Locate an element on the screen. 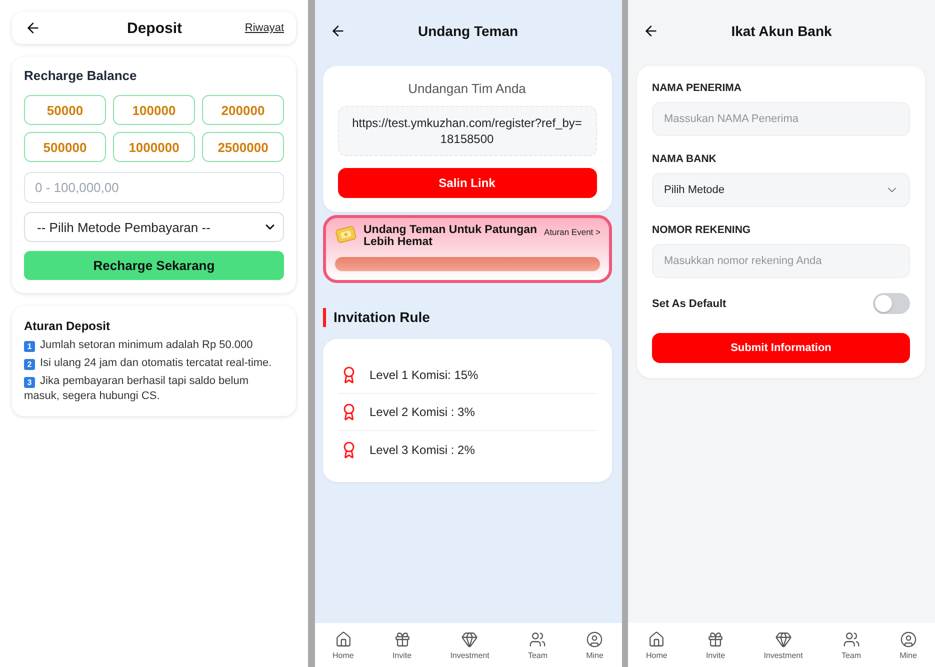  back-arrow-icon is located at coordinates (338, 31).